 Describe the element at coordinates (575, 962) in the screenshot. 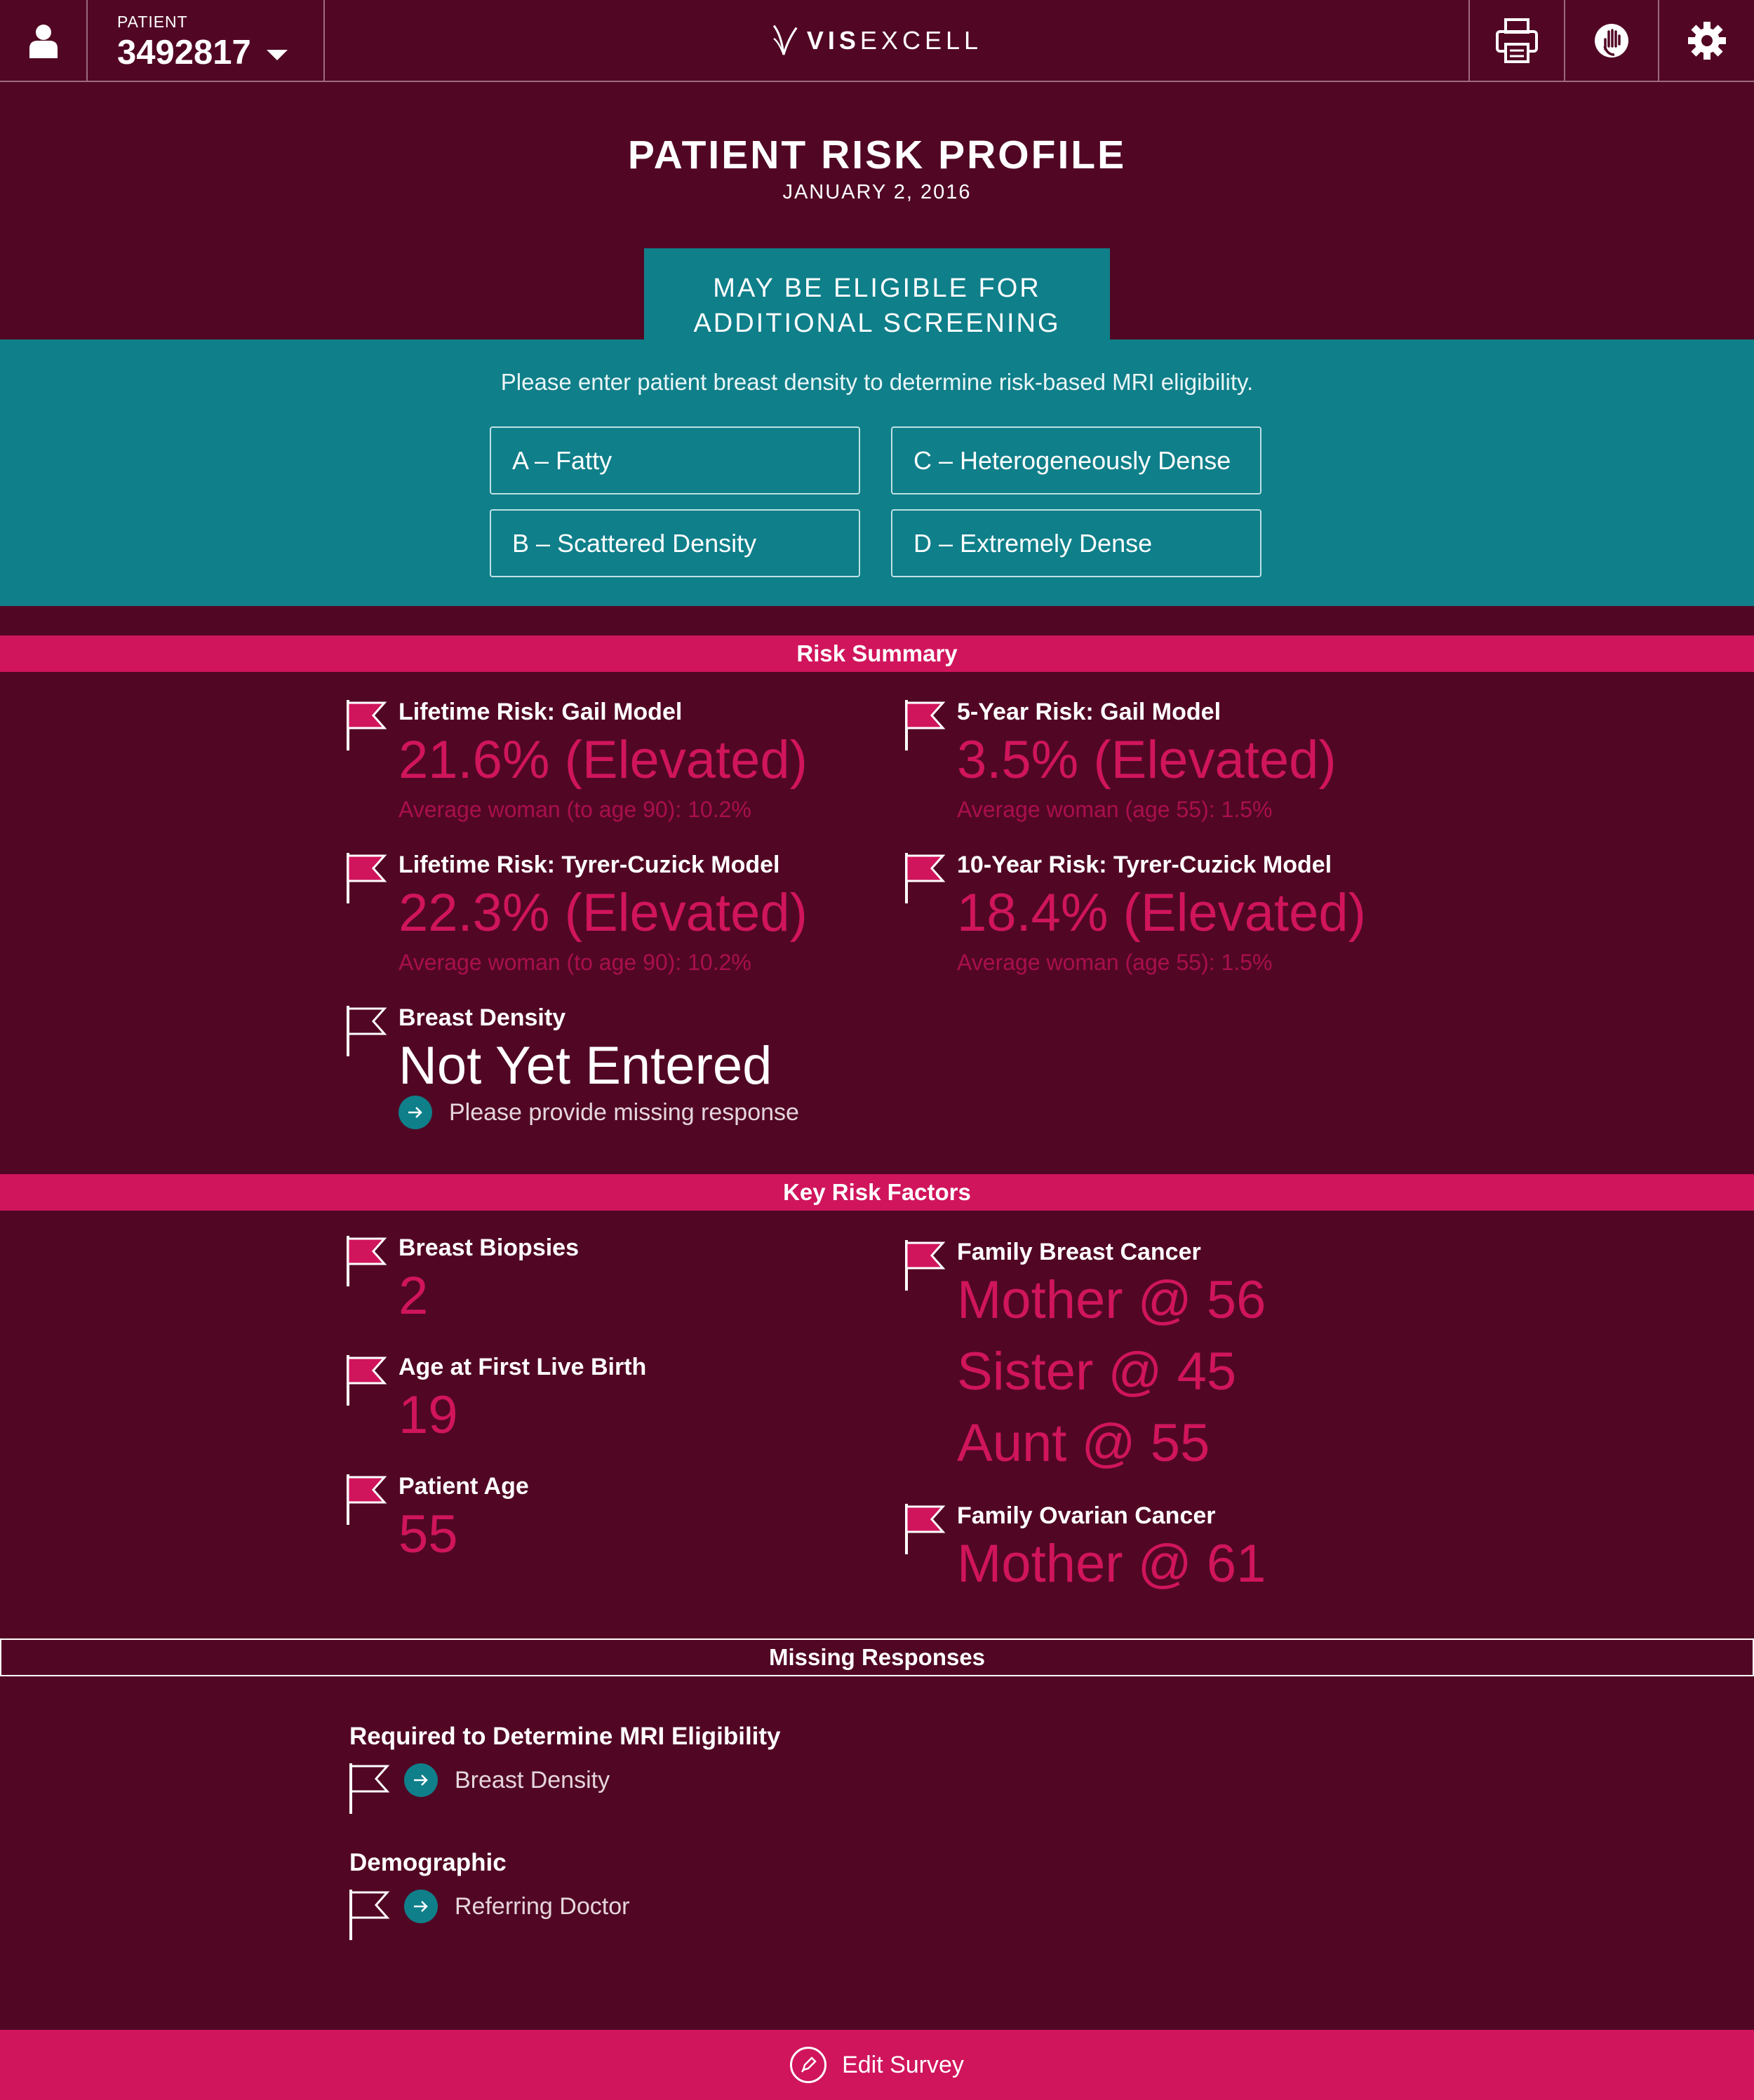

I see `lifetime-tyrer-average: Average woman (to age 90): 10.2%` at that location.